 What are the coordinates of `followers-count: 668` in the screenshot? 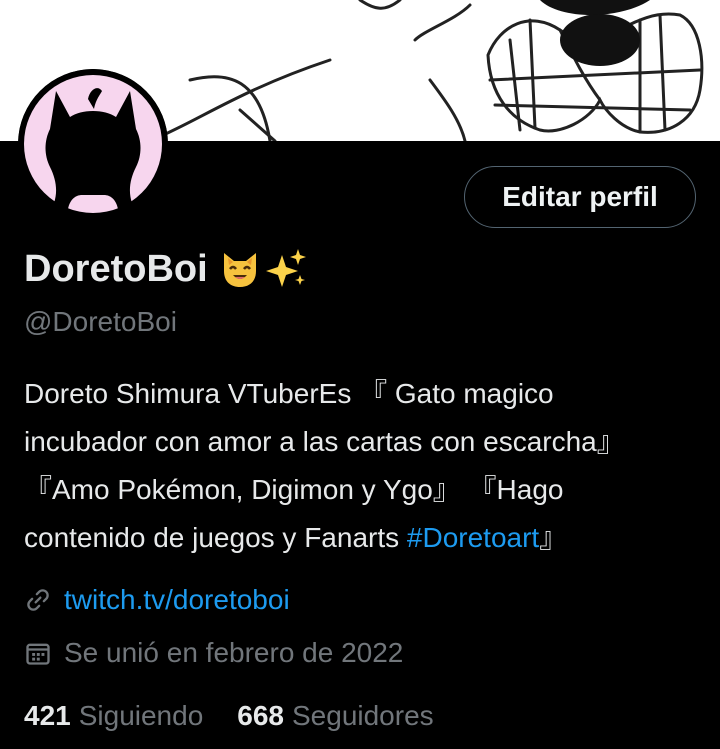 It's located at (260, 715).